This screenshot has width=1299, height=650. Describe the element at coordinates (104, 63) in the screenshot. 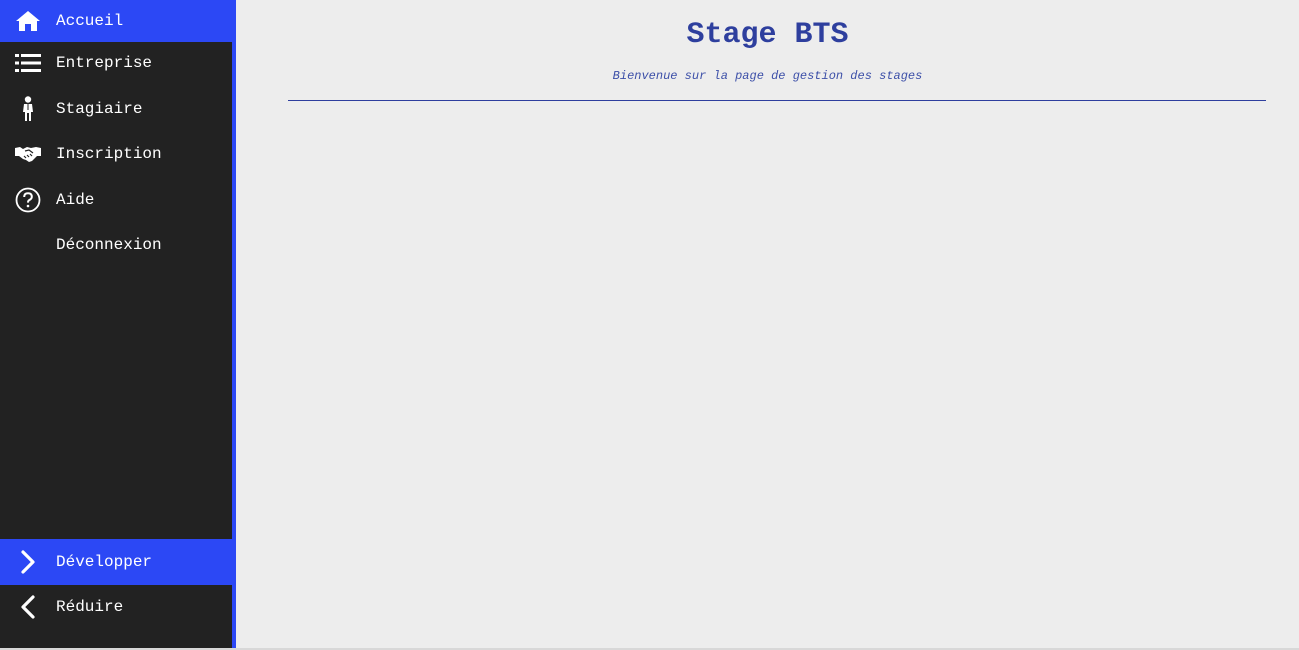

I see `sidebar-item-label: Entreprise` at that location.